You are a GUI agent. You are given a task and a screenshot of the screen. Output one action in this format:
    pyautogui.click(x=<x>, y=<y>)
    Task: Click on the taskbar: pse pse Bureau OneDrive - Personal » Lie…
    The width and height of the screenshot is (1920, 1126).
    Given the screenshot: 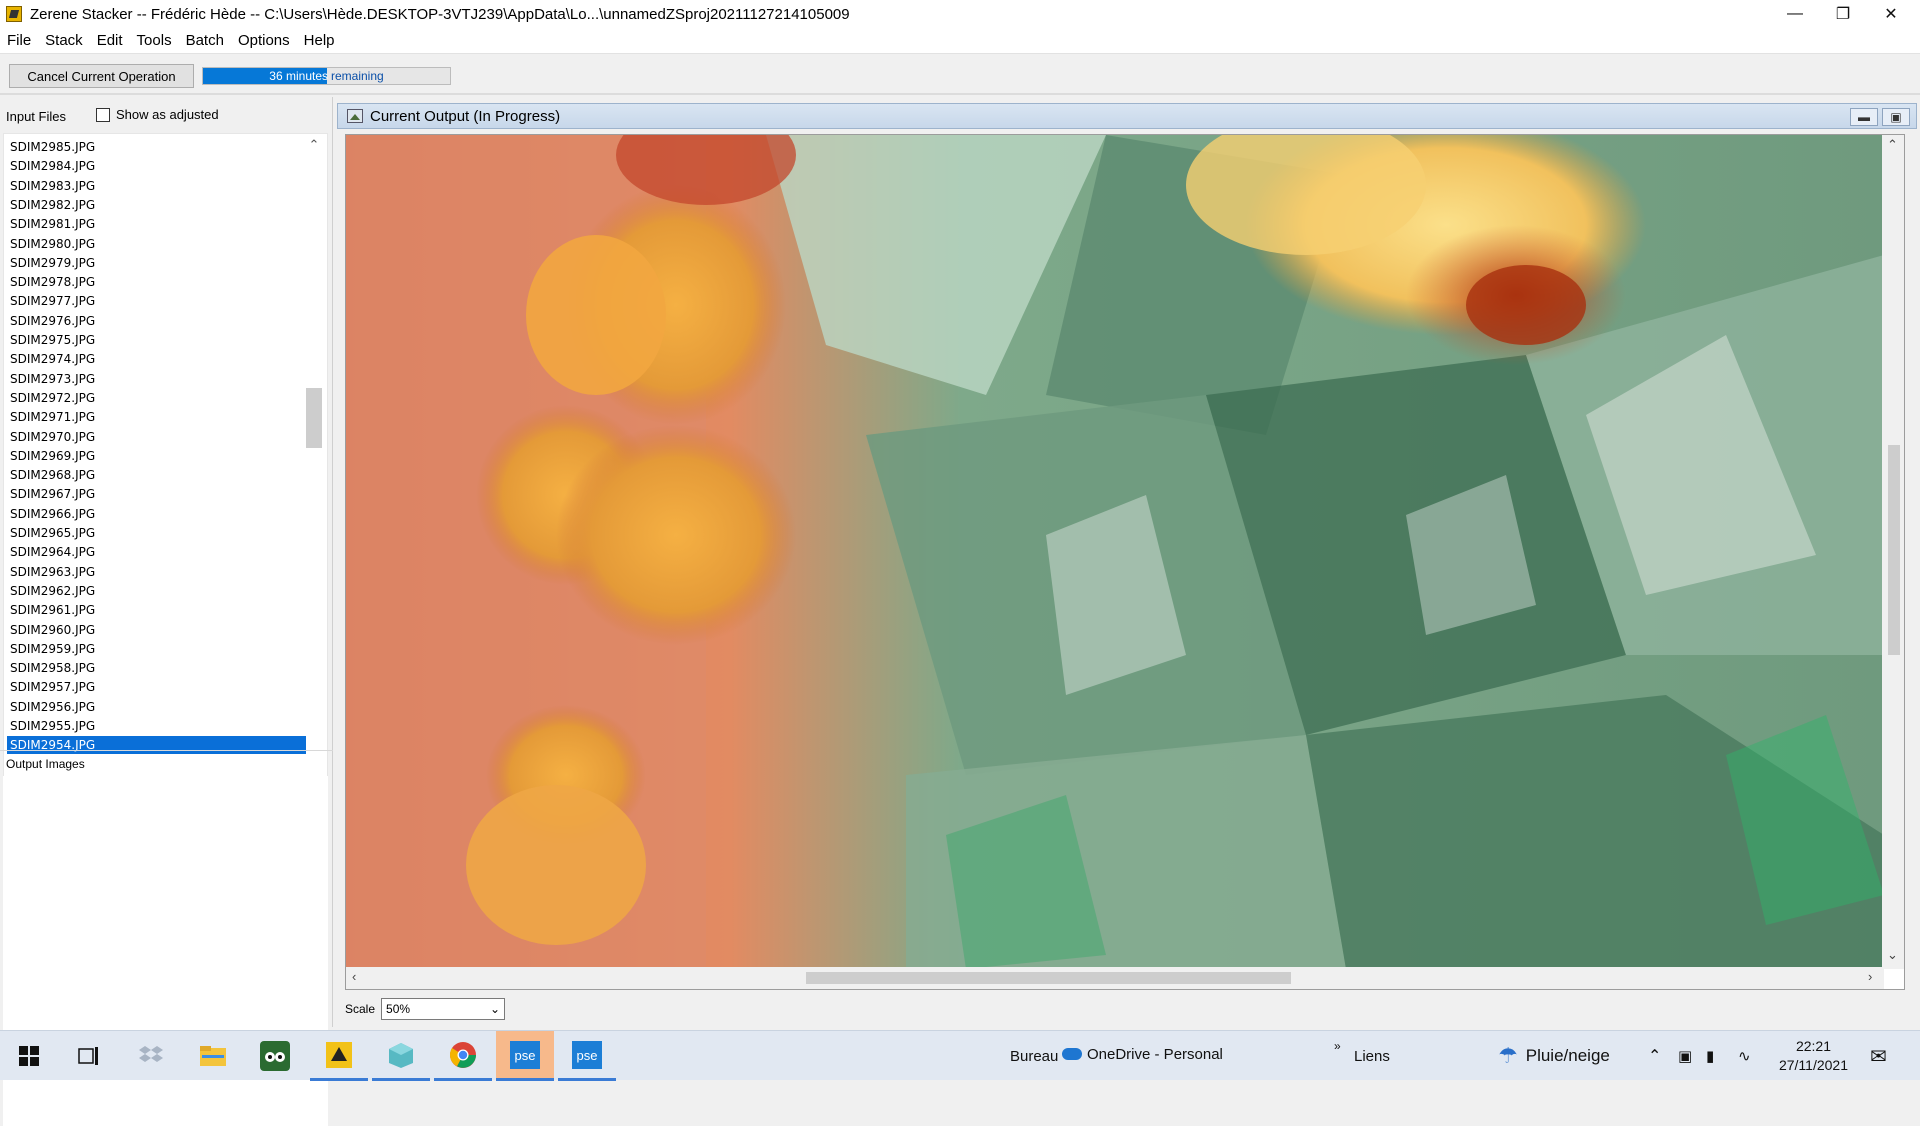 What is the action you would take?
    pyautogui.click(x=960, y=1055)
    